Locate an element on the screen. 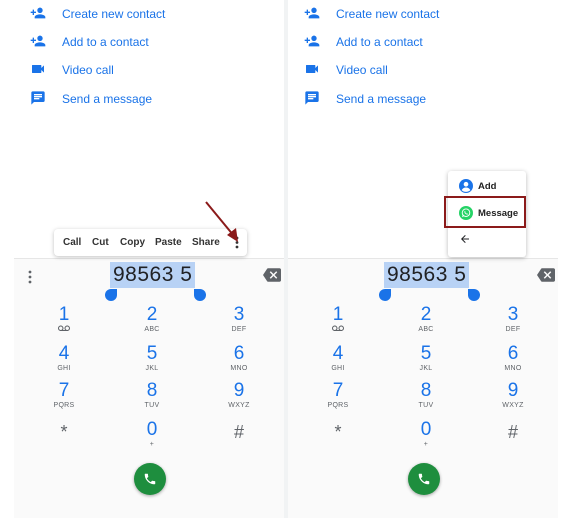 The width and height of the screenshot is (568, 518). context-cut: Cut is located at coordinates (100, 242).